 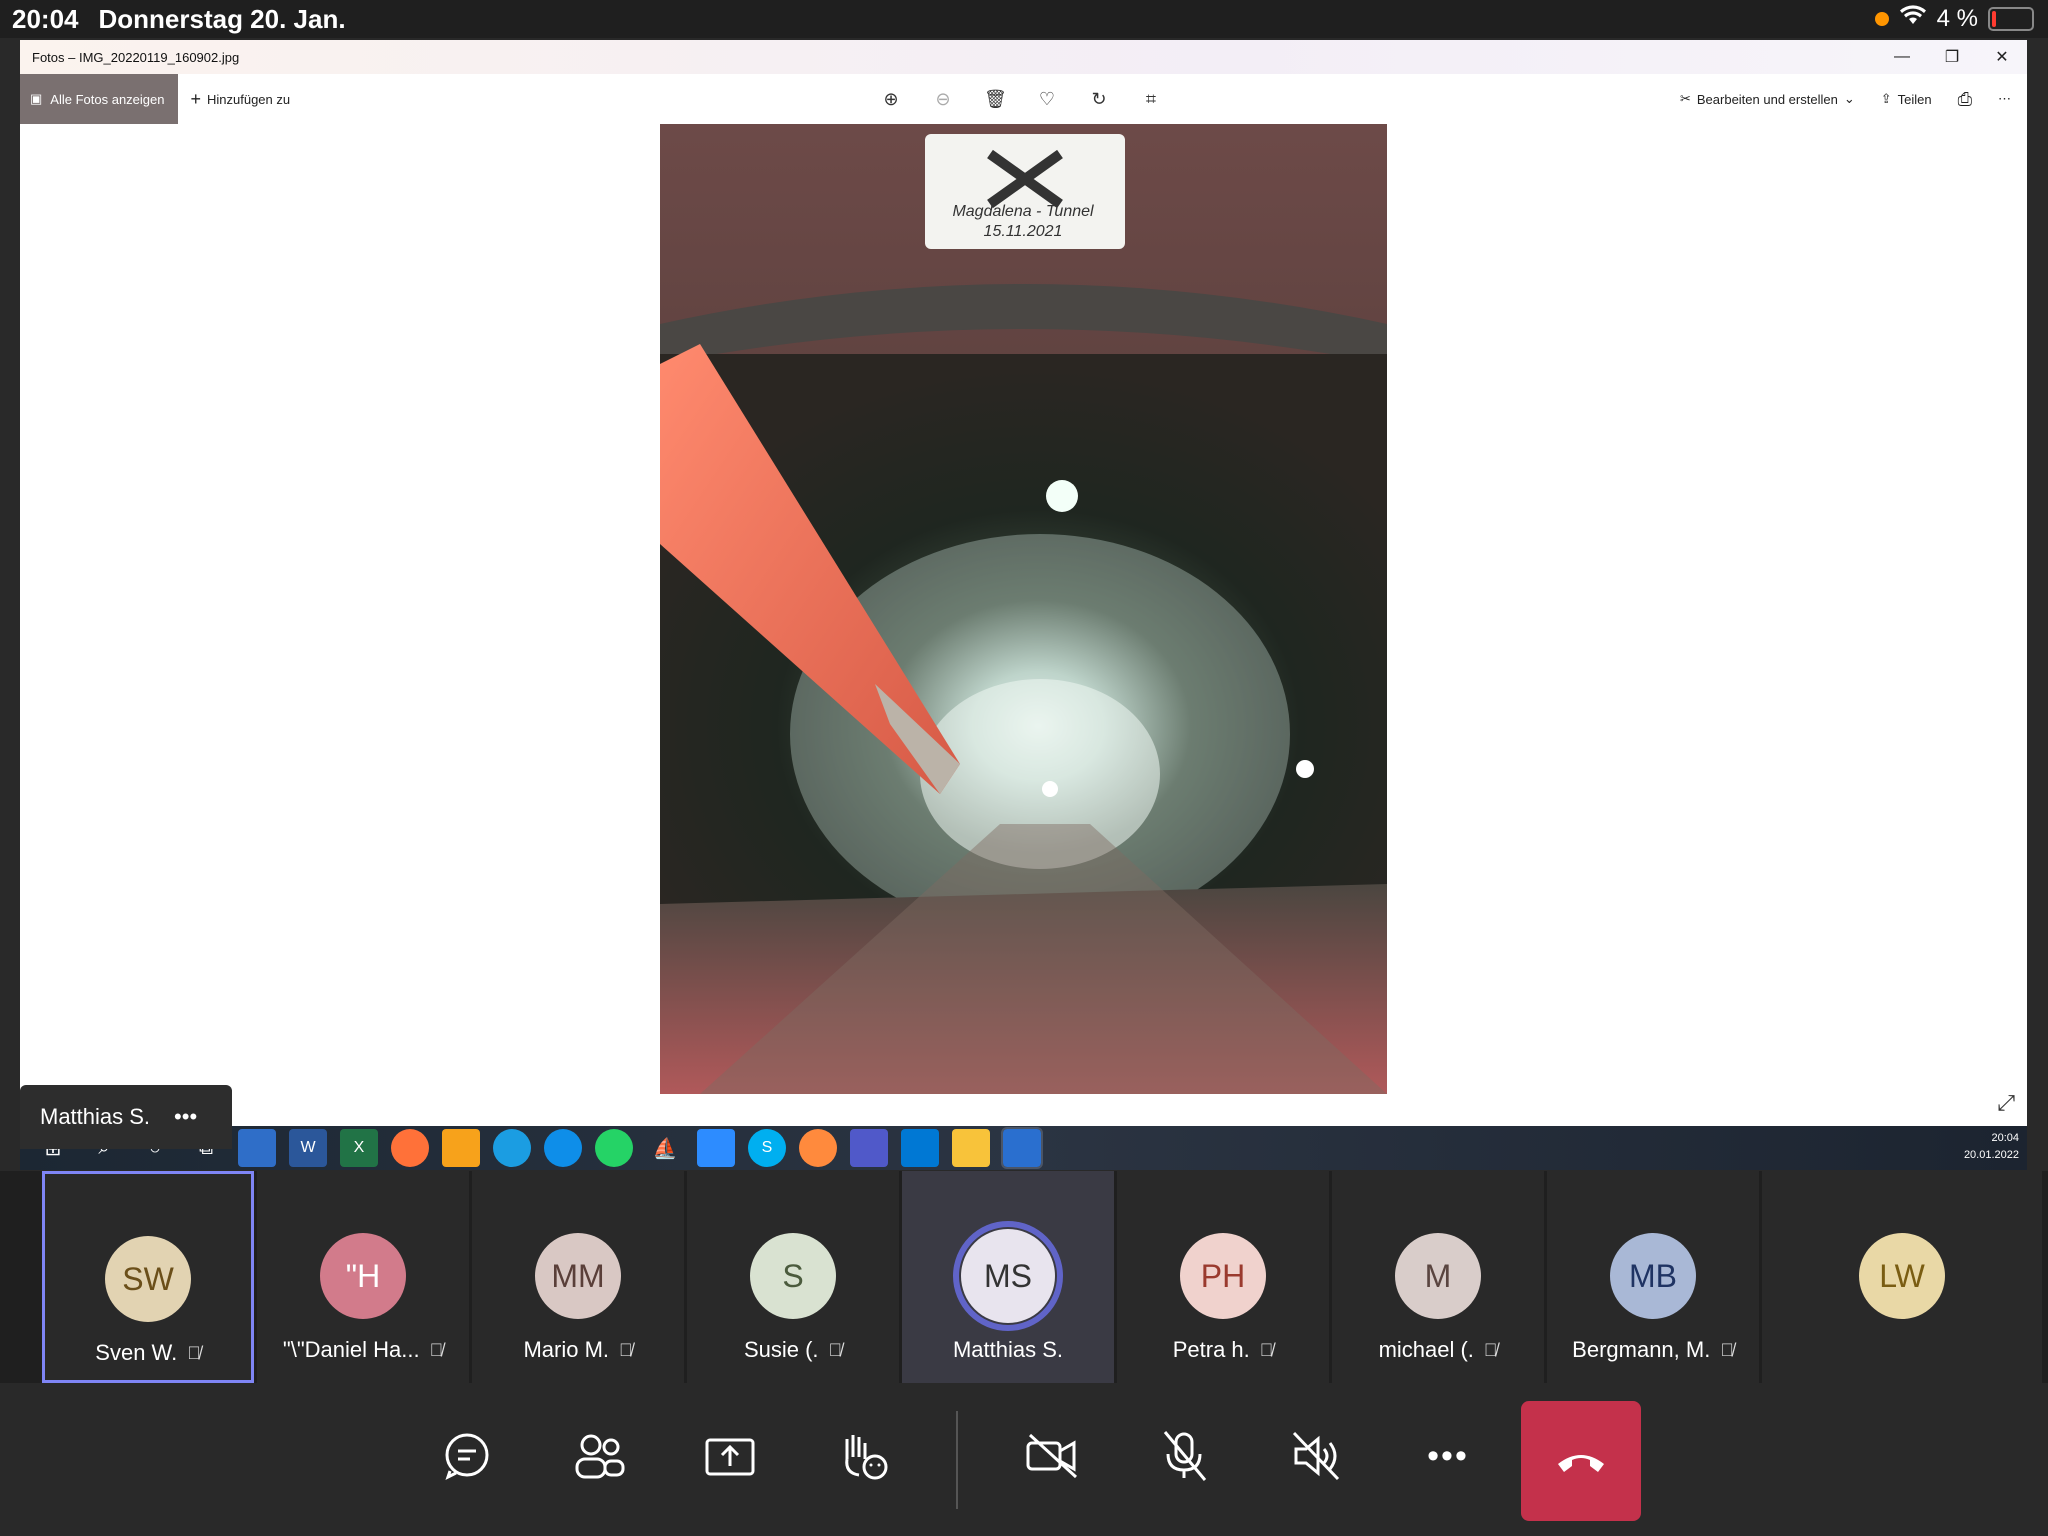 I want to click on participant-tile: "H "\"Daniel Ha... 🎙̸, so click(x=363, y=1277).